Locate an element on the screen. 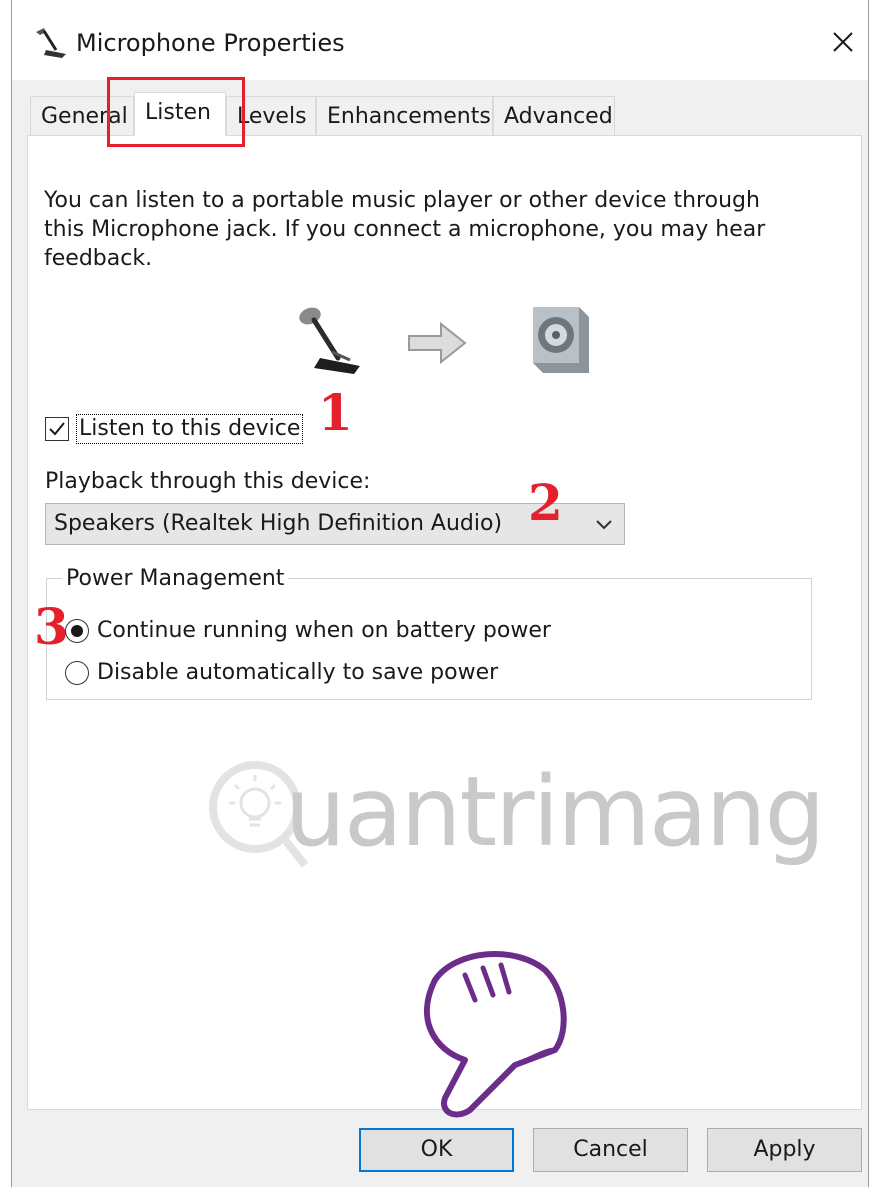 Image resolution: width=870 pixels, height=1187 pixels. step-3-annotation: 3 is located at coordinates (51, 626).